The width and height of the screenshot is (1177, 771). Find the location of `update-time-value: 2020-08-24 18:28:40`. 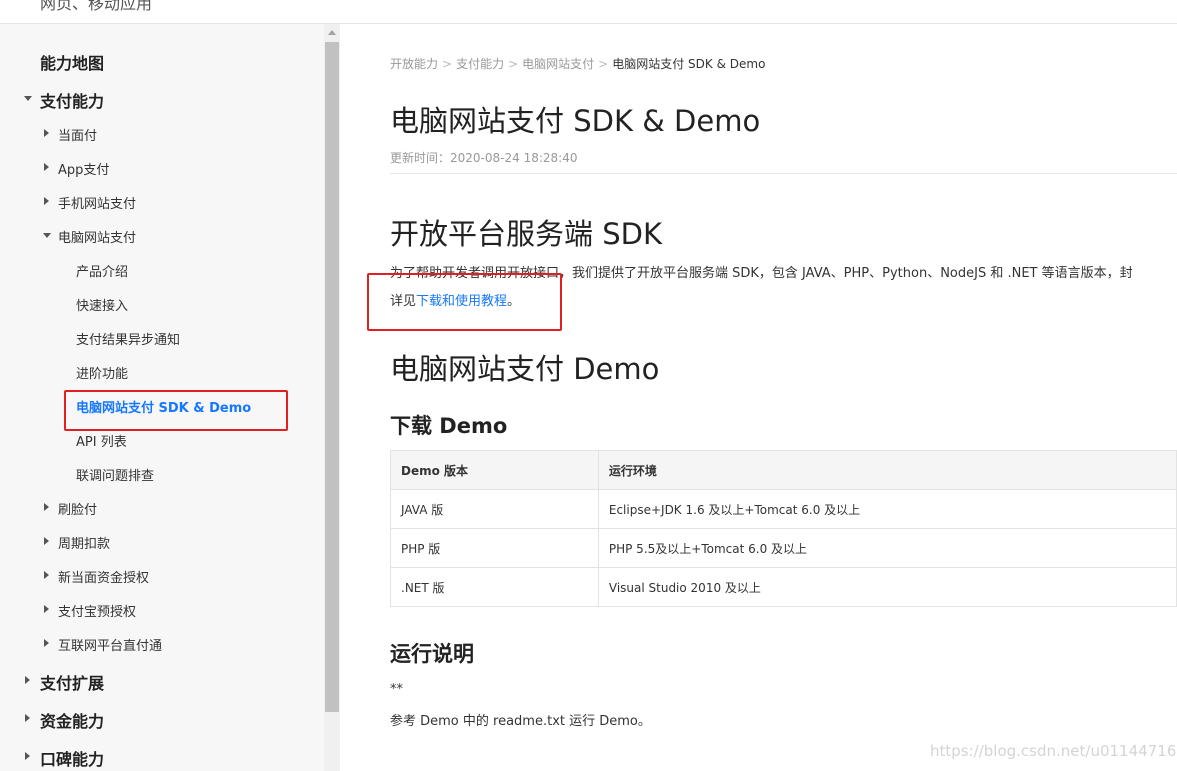

update-time-value: 2020-08-24 18:28:40 is located at coordinates (514, 158).